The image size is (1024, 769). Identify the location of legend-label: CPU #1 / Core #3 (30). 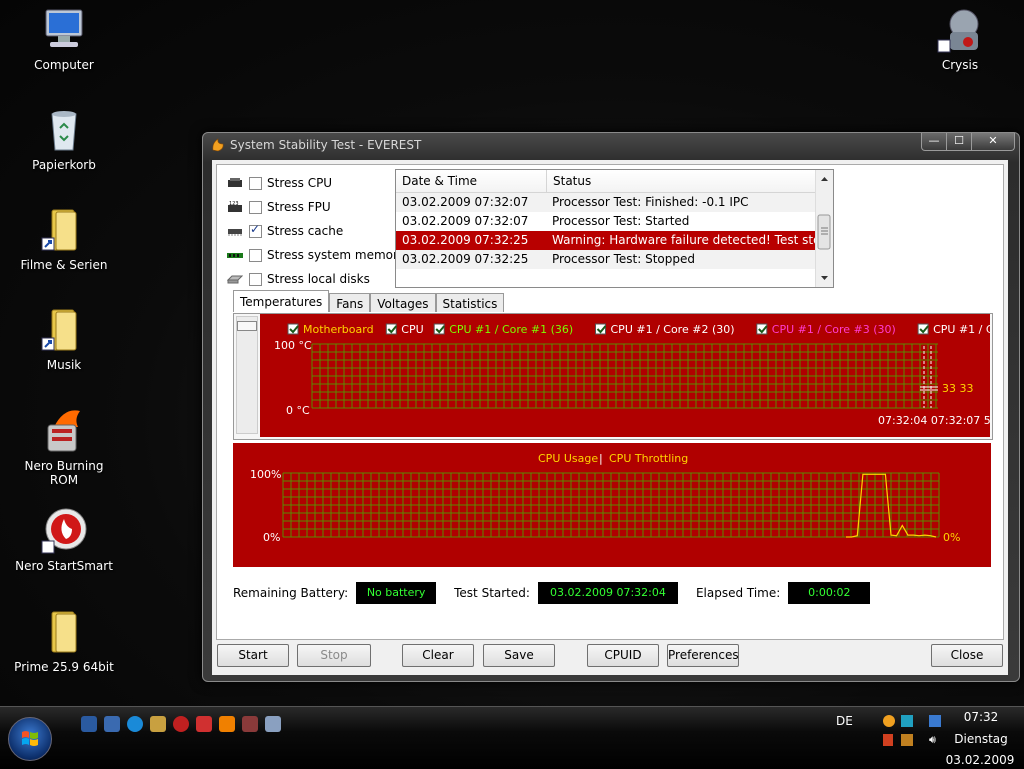
(834, 329).